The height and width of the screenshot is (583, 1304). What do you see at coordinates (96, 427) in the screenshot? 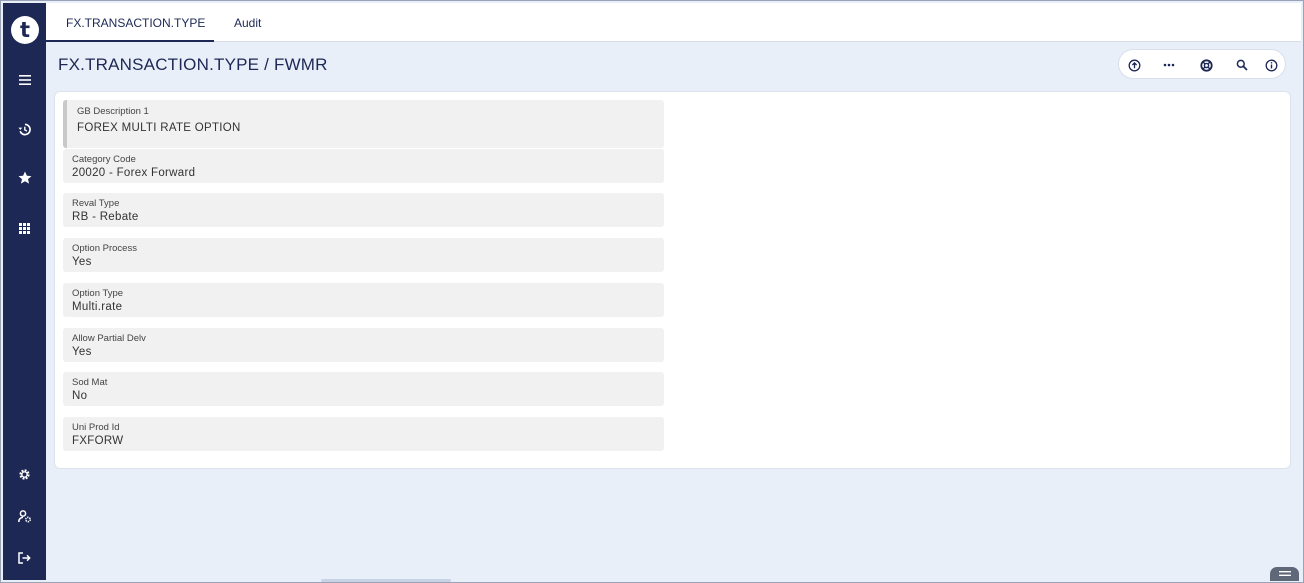
I see `field-label: Uni Prod Id` at bounding box center [96, 427].